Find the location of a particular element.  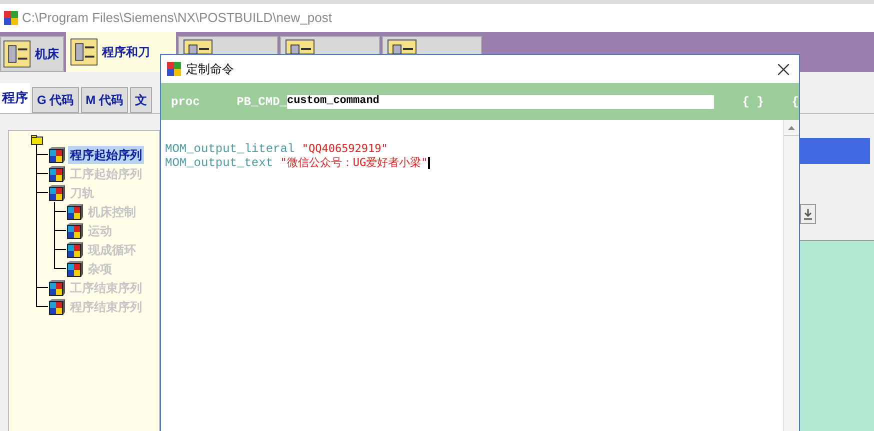

code-line: MOM_output_text "微信公众号：UG爱好者小梁" is located at coordinates (298, 163).